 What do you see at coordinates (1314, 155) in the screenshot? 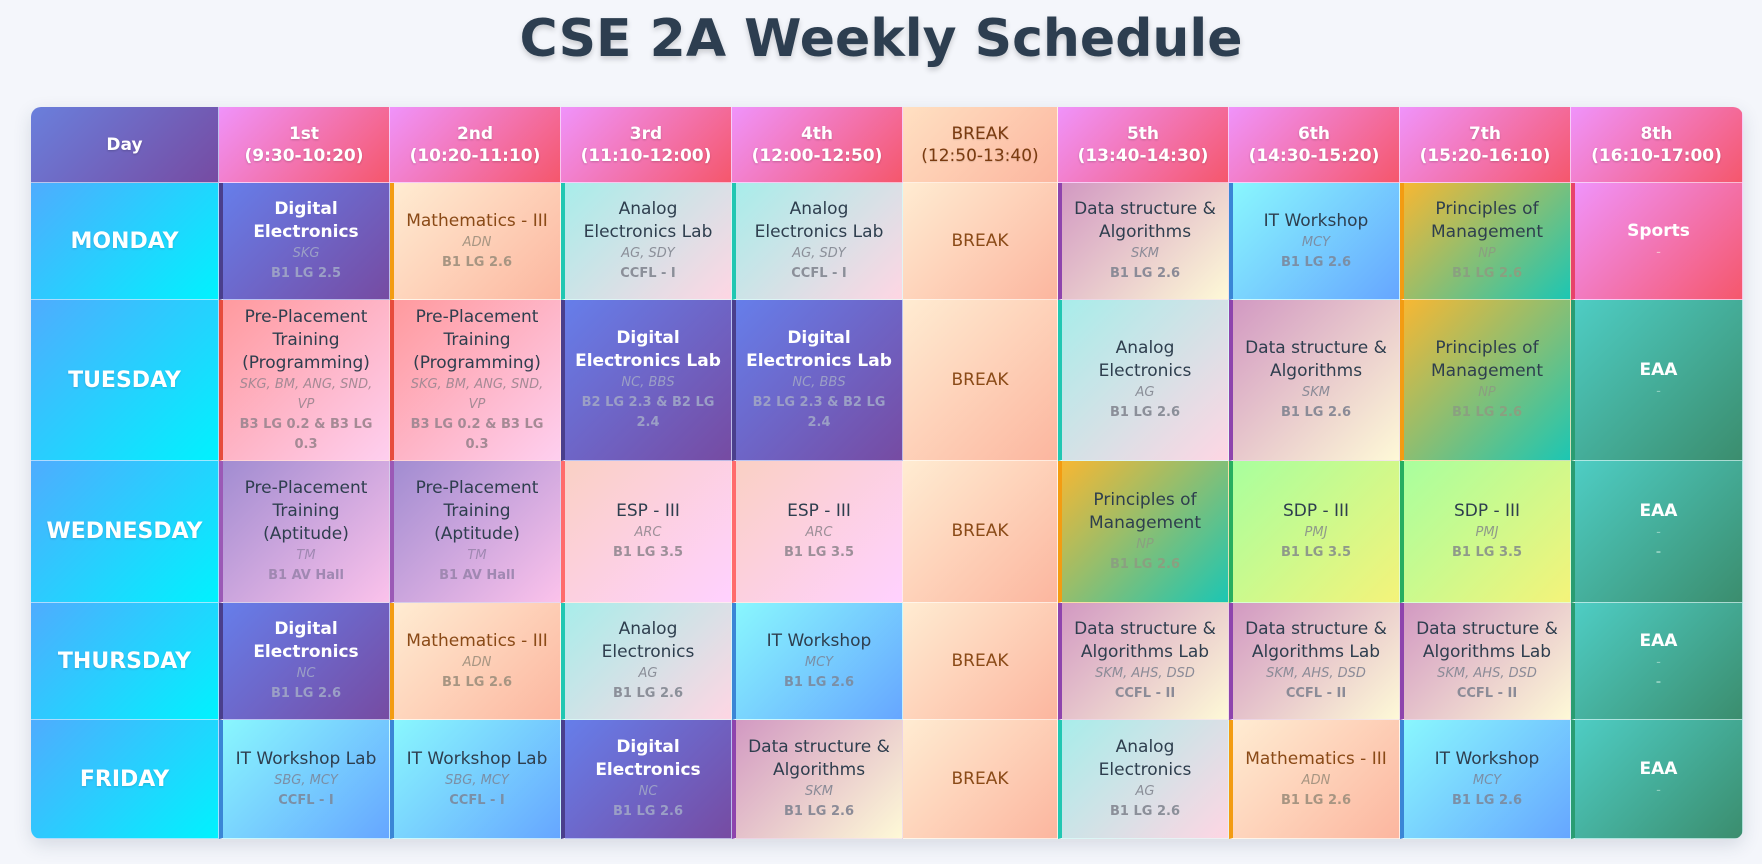
I see `period-time: (14:30-15:20)` at bounding box center [1314, 155].